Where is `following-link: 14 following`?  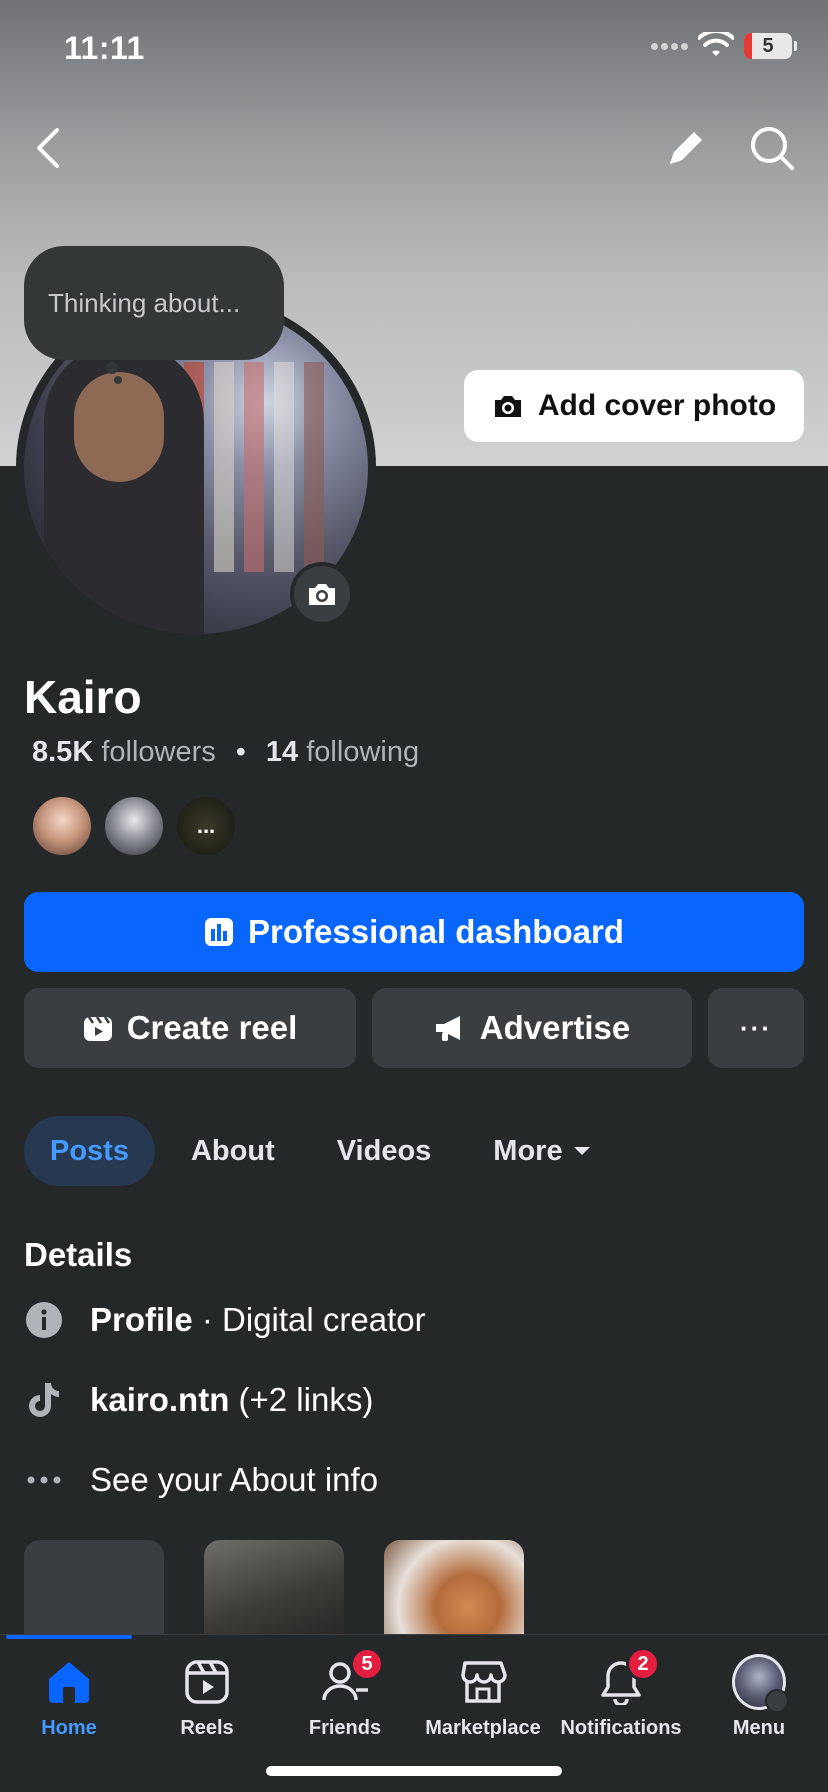
following-link: 14 following is located at coordinates (342, 752).